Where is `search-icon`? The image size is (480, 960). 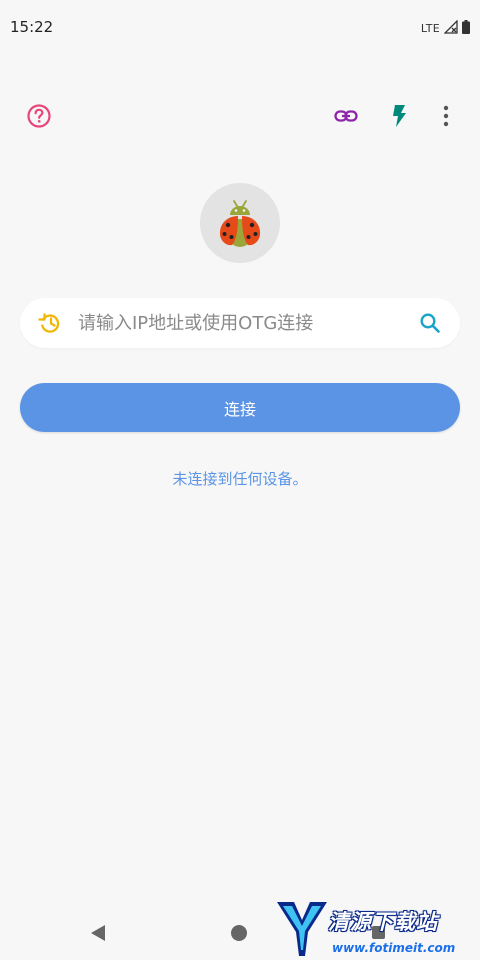
search-icon is located at coordinates (430, 323).